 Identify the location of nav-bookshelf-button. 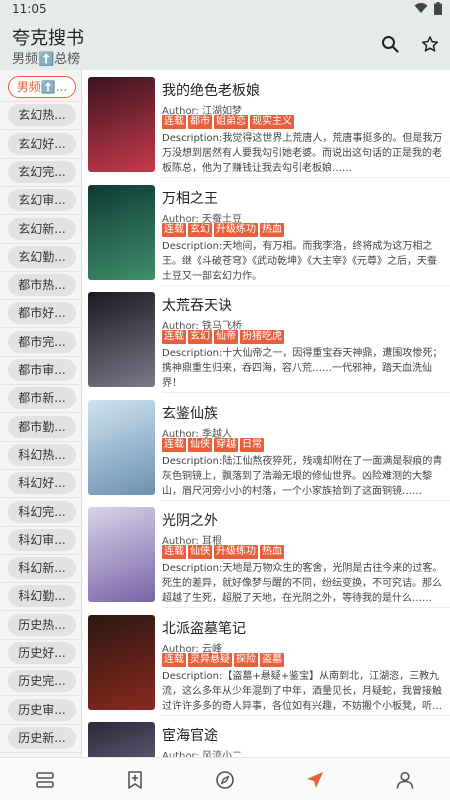
(45, 780).